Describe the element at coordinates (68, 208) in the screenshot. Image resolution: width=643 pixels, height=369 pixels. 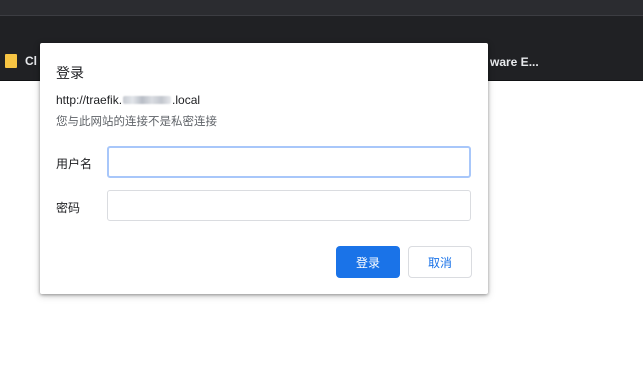
I see `password-label: 密码` at that location.